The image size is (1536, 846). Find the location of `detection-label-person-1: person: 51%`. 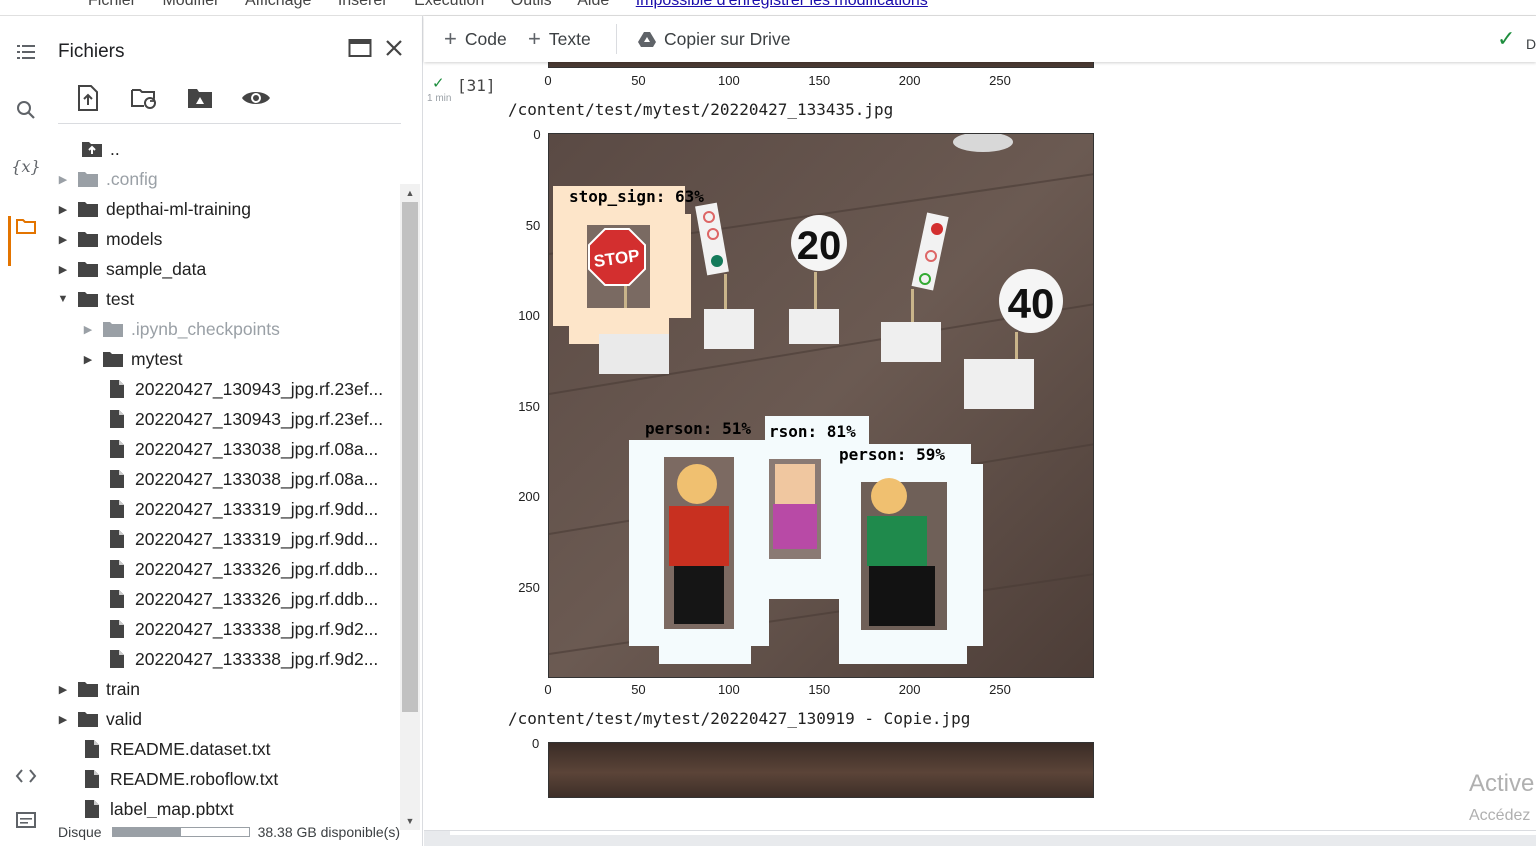

detection-label-person-1: person: 51% is located at coordinates (698, 428).